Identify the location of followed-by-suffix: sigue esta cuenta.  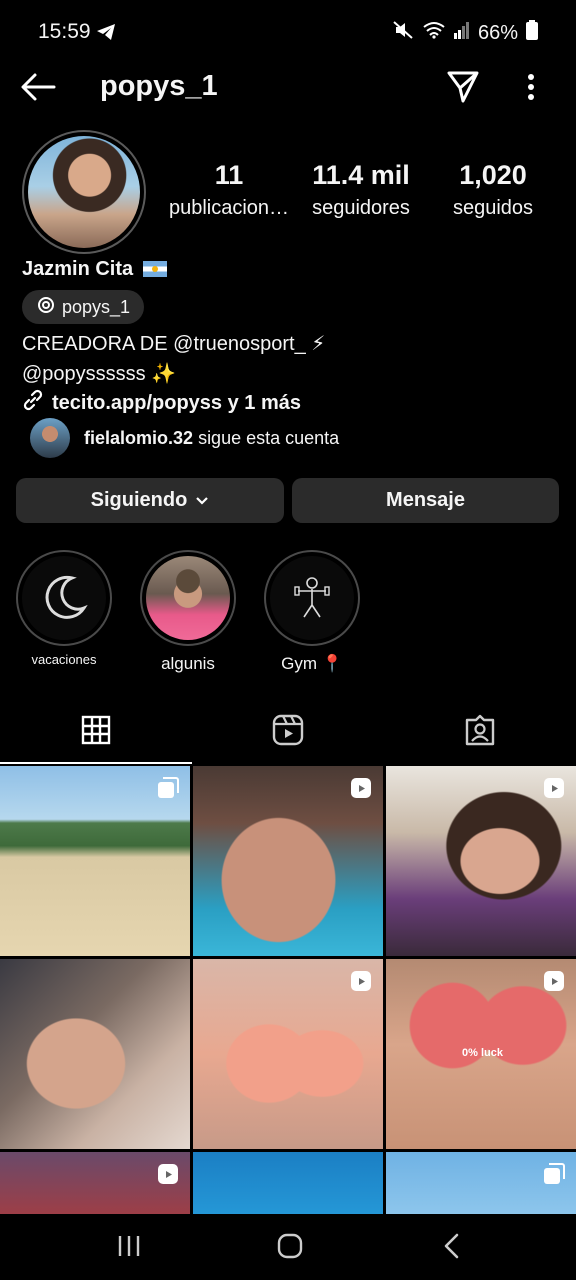
(269, 437).